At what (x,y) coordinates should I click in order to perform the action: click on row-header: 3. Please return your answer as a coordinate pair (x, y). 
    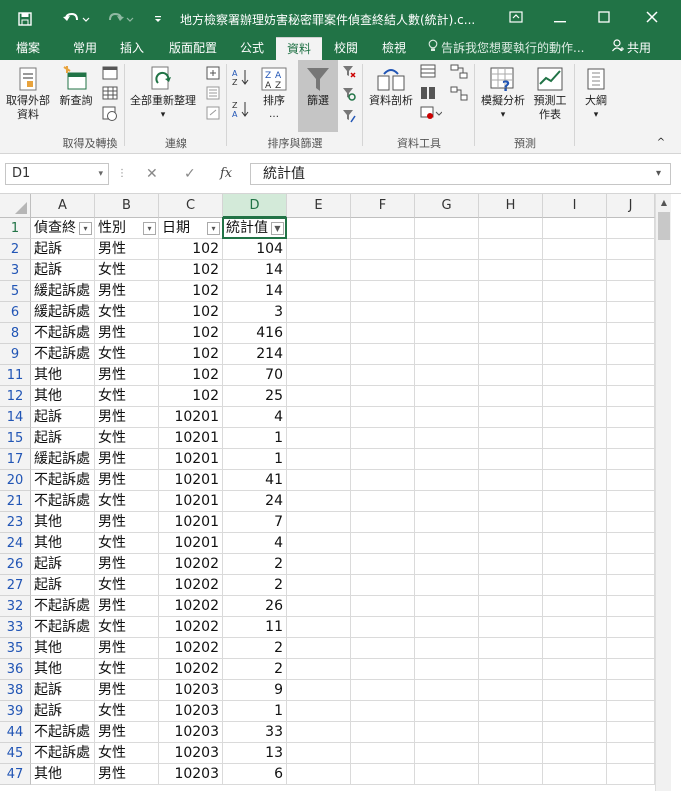
    Looking at the image, I should click on (15, 270).